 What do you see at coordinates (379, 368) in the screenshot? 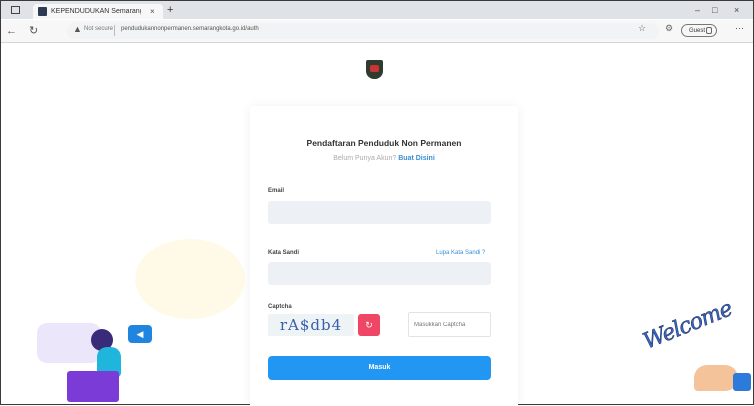
I see `login-button: Masuk` at bounding box center [379, 368].